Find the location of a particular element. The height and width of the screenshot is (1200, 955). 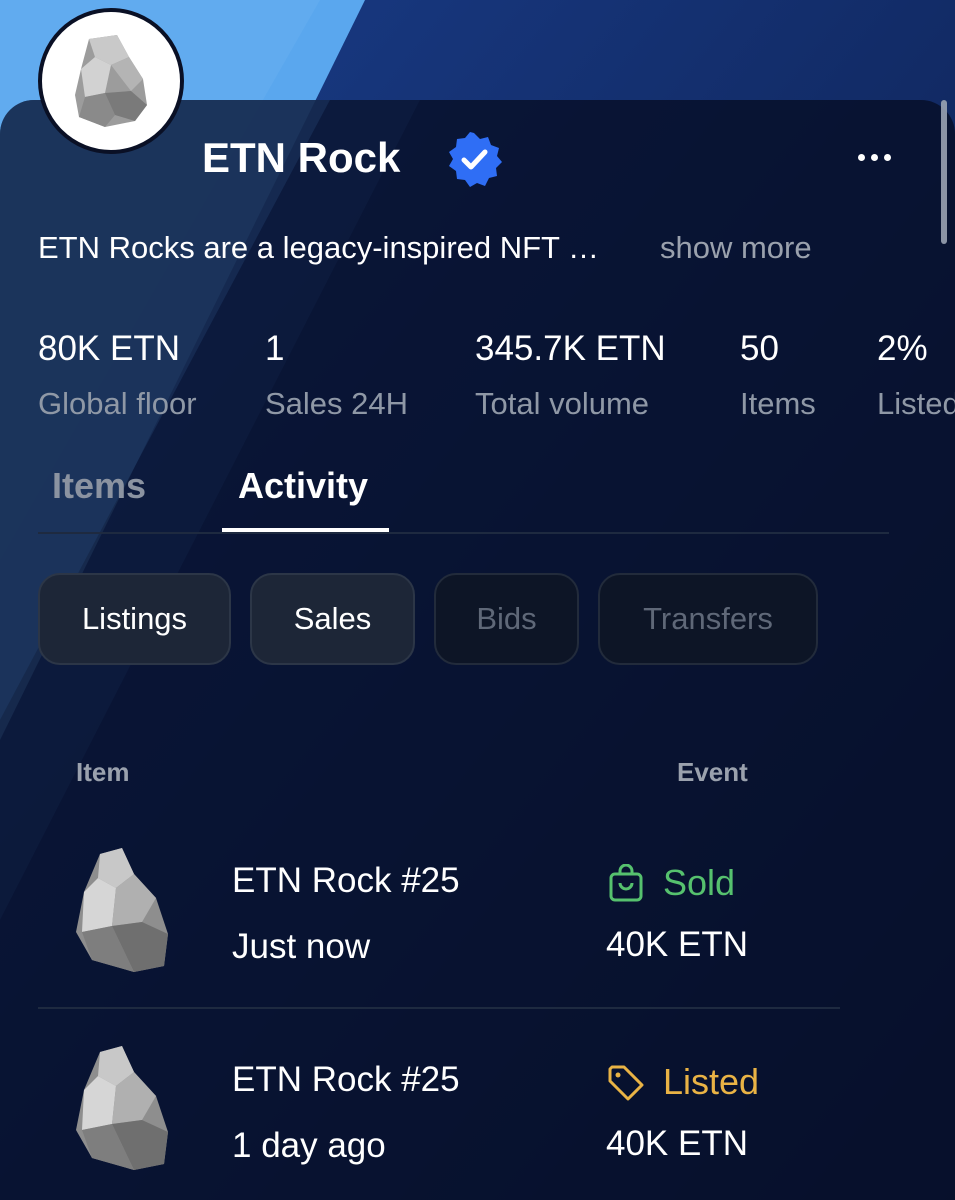

stat-value: 345.7K ETN is located at coordinates (570, 348).